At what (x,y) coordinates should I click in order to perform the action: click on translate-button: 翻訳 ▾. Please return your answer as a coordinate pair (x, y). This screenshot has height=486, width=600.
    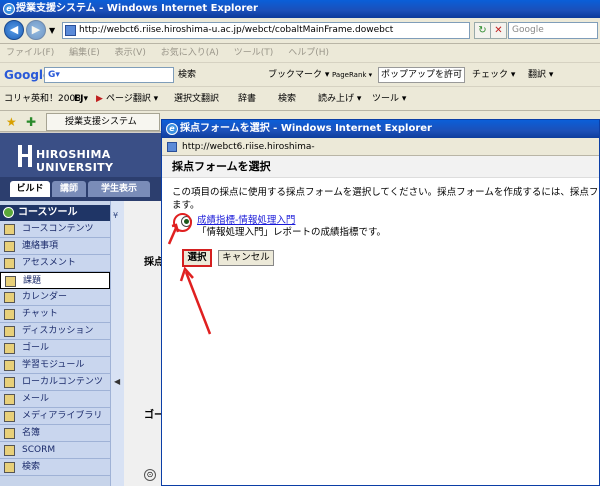
    Looking at the image, I should click on (540, 75).